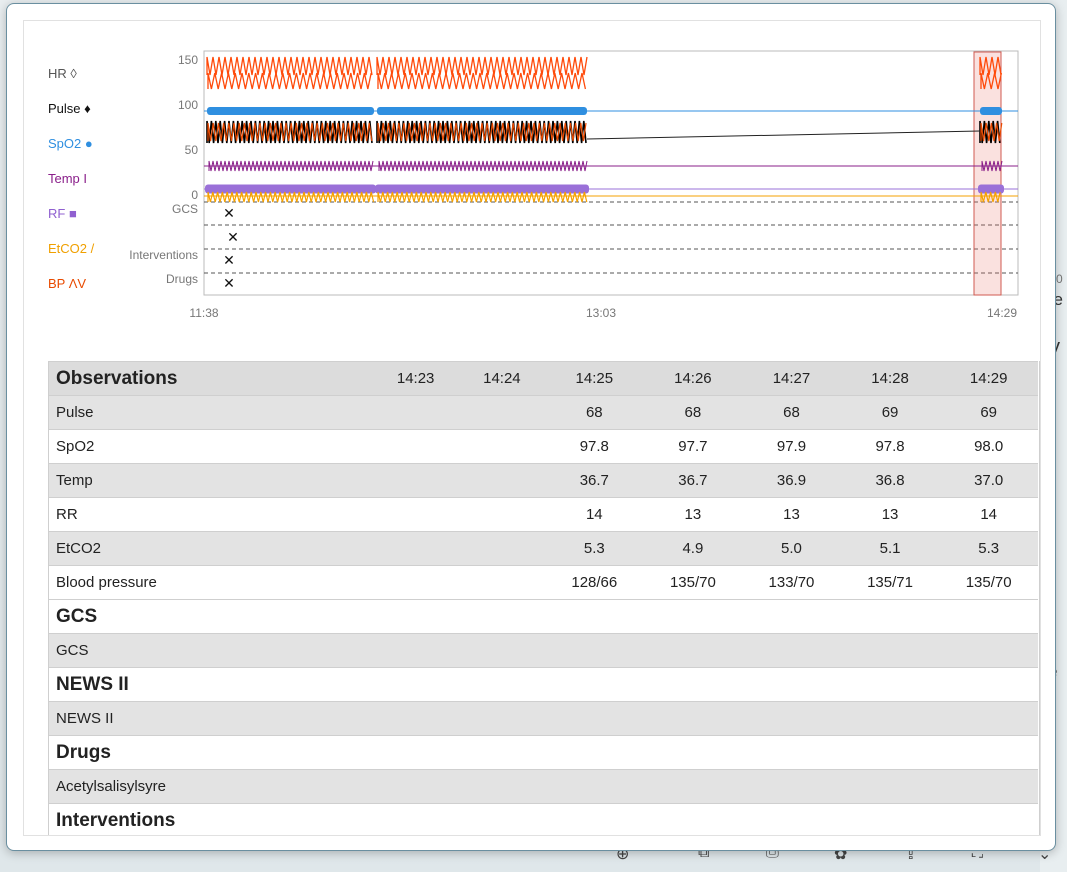 The image size is (1067, 872). What do you see at coordinates (890, 378) in the screenshot?
I see `time-column-header: 14:28` at bounding box center [890, 378].